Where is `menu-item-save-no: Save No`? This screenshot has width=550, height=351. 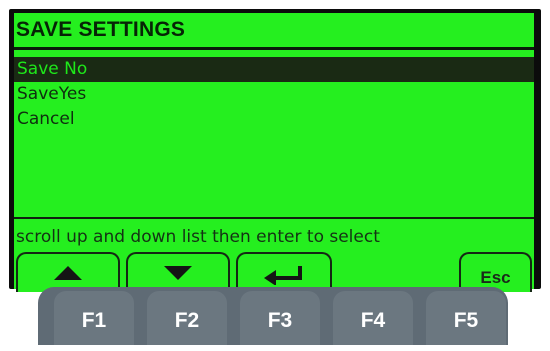 menu-item-save-no: Save No is located at coordinates (274, 69).